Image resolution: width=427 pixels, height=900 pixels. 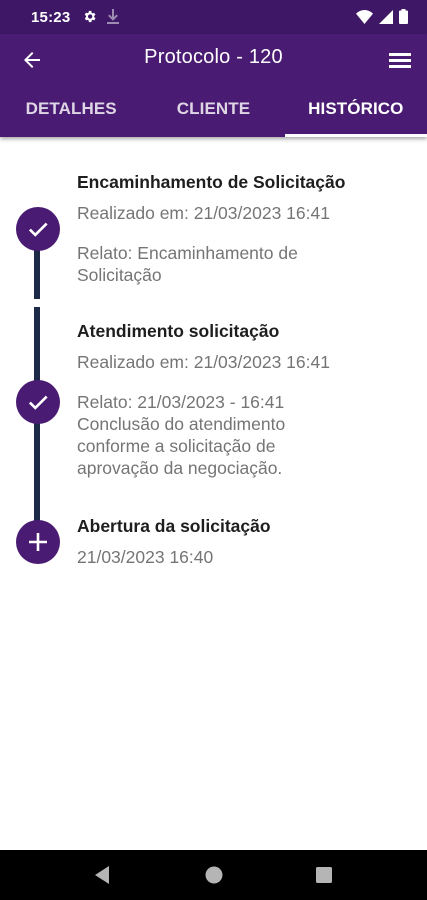 I want to click on wifi-icon, so click(x=364, y=19).